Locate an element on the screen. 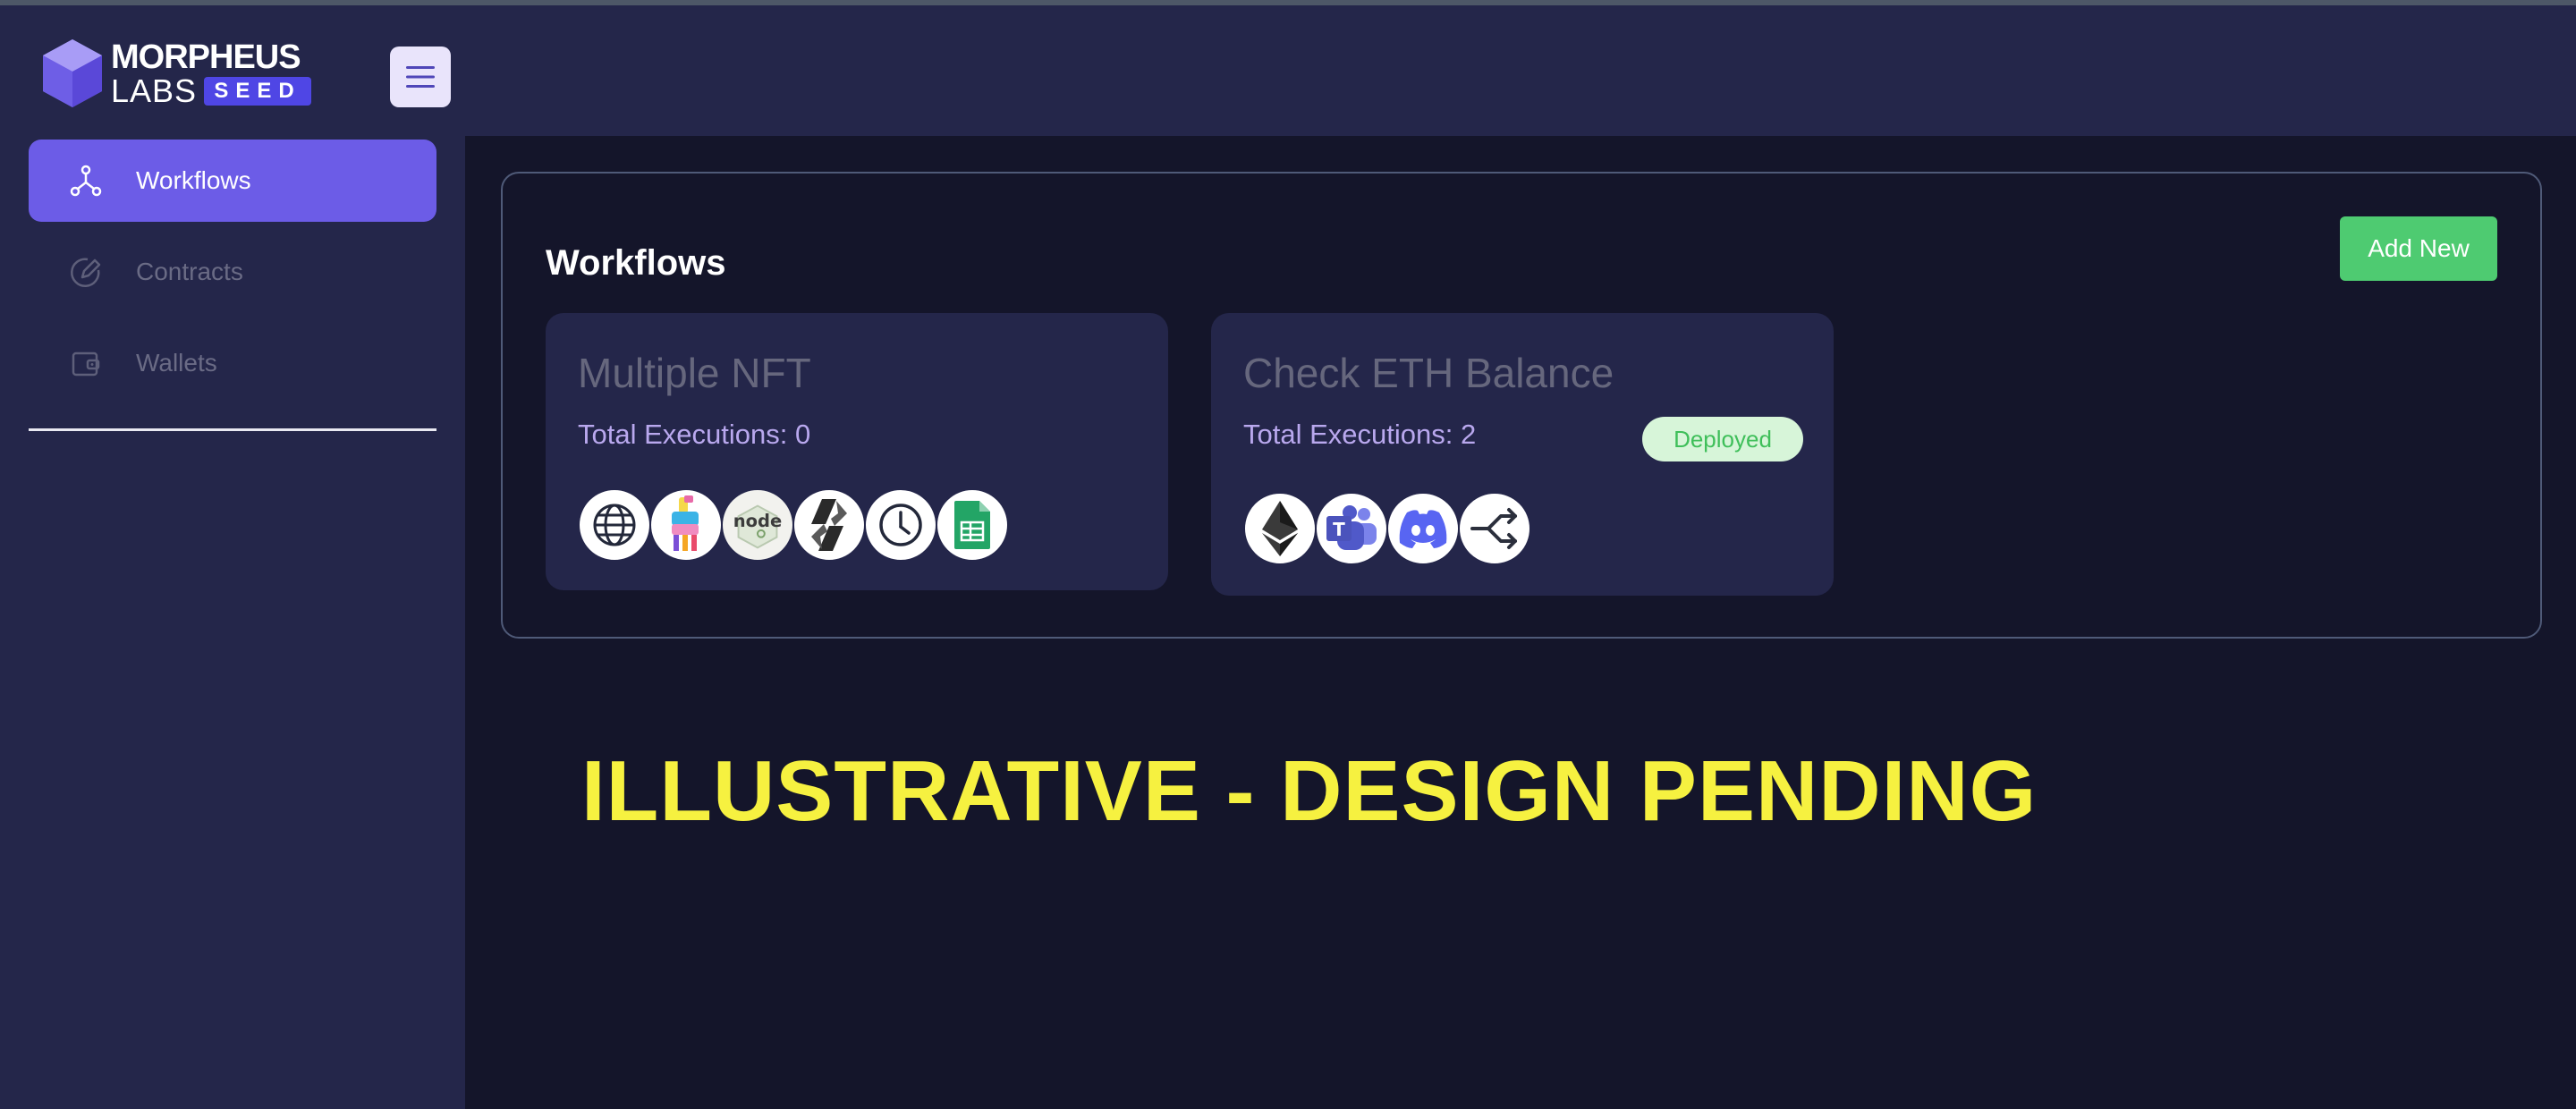 The height and width of the screenshot is (1109, 2576). design-pending-watermark: ILLUSTRATIVE - DESIGN PENDING is located at coordinates (1309, 791).